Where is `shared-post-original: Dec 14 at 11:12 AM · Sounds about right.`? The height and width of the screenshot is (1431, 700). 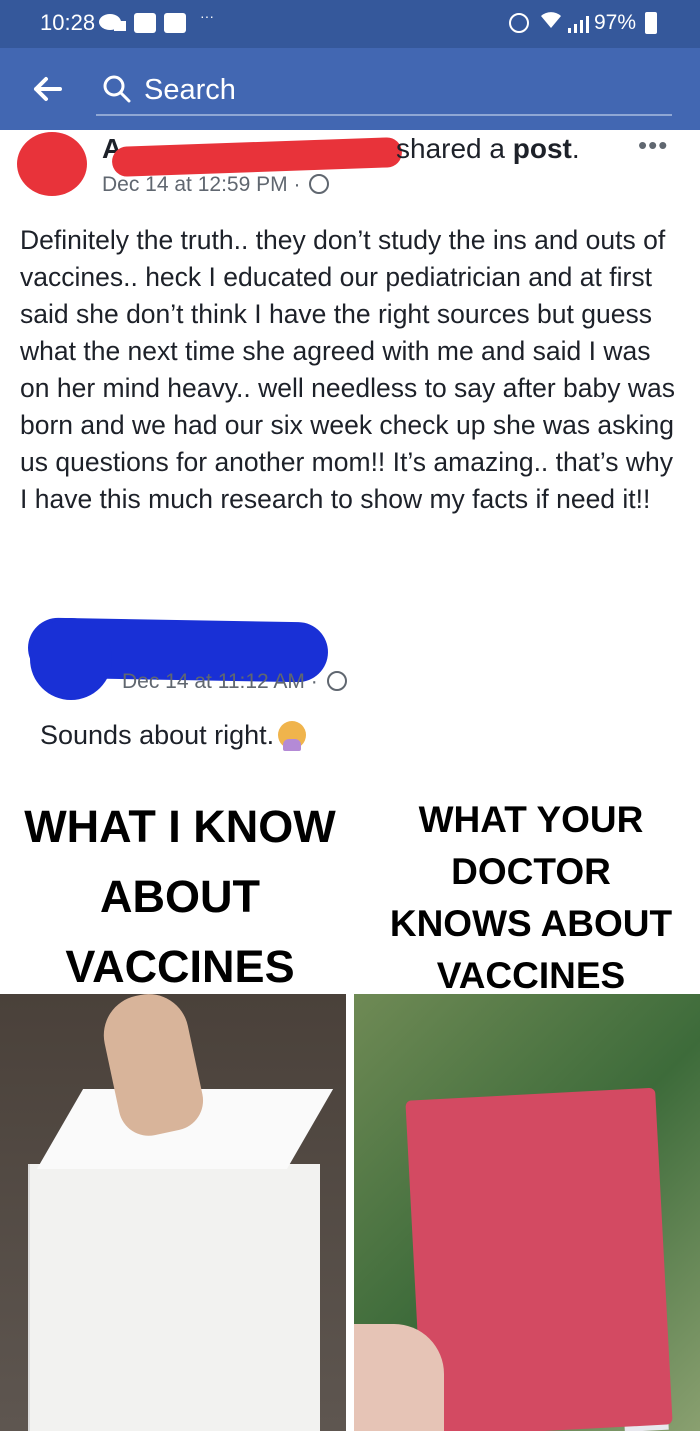
shared-post-original: Dec 14 at 11:12 AM · Sounds about right. is located at coordinates (350, 695).